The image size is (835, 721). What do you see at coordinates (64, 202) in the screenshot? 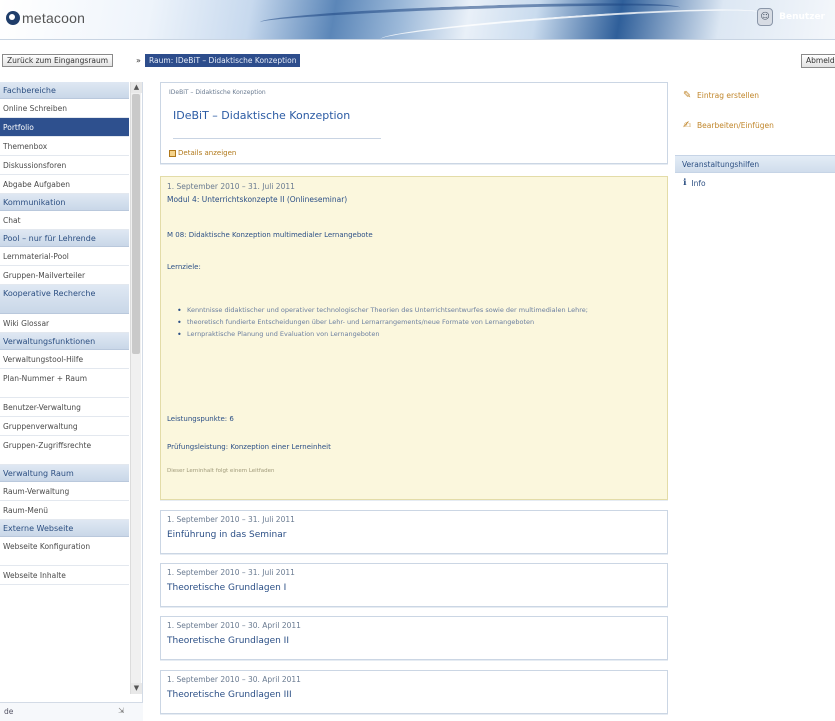
I see `sidebar-section-heading: Kommunikation` at bounding box center [64, 202].